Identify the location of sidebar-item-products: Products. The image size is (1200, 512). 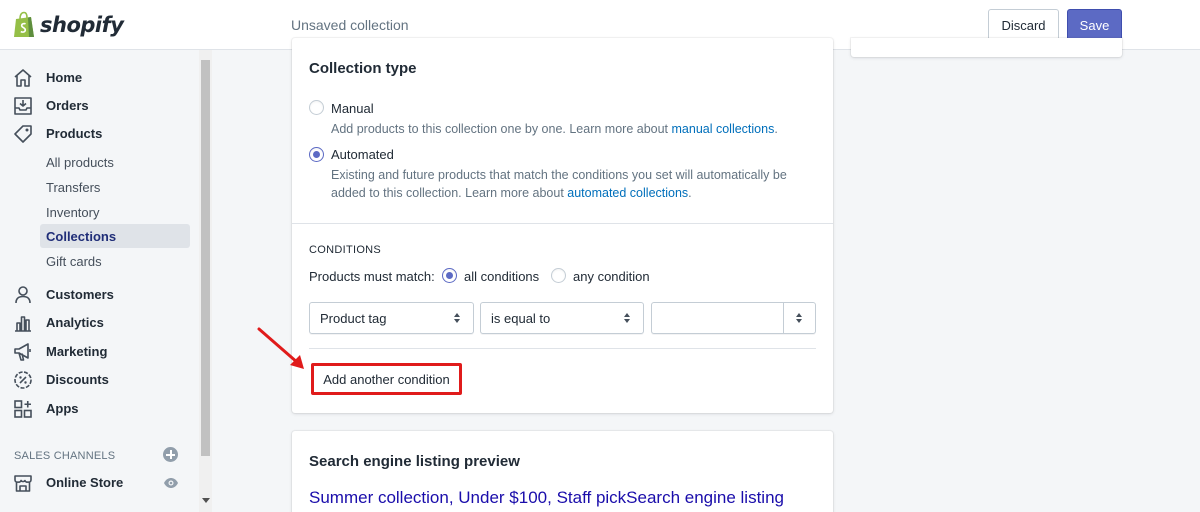
(100, 134).